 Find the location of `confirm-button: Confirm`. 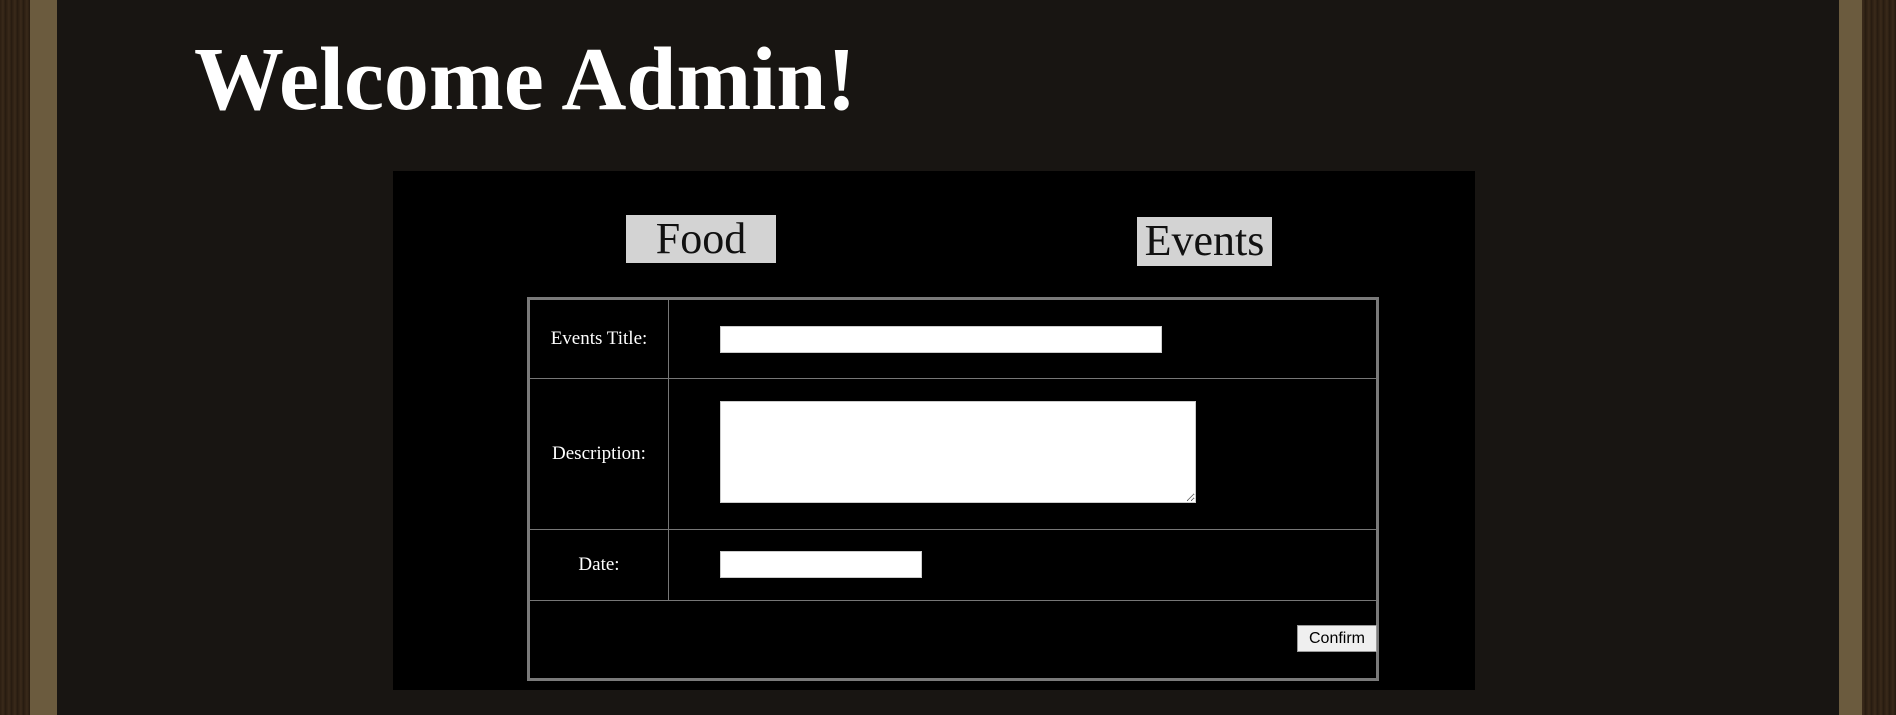

confirm-button: Confirm is located at coordinates (1337, 638).